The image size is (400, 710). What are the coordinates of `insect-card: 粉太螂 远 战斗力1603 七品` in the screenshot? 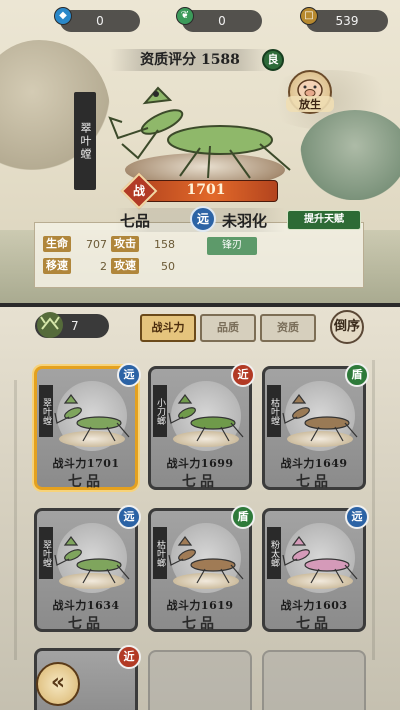 It's located at (315, 568).